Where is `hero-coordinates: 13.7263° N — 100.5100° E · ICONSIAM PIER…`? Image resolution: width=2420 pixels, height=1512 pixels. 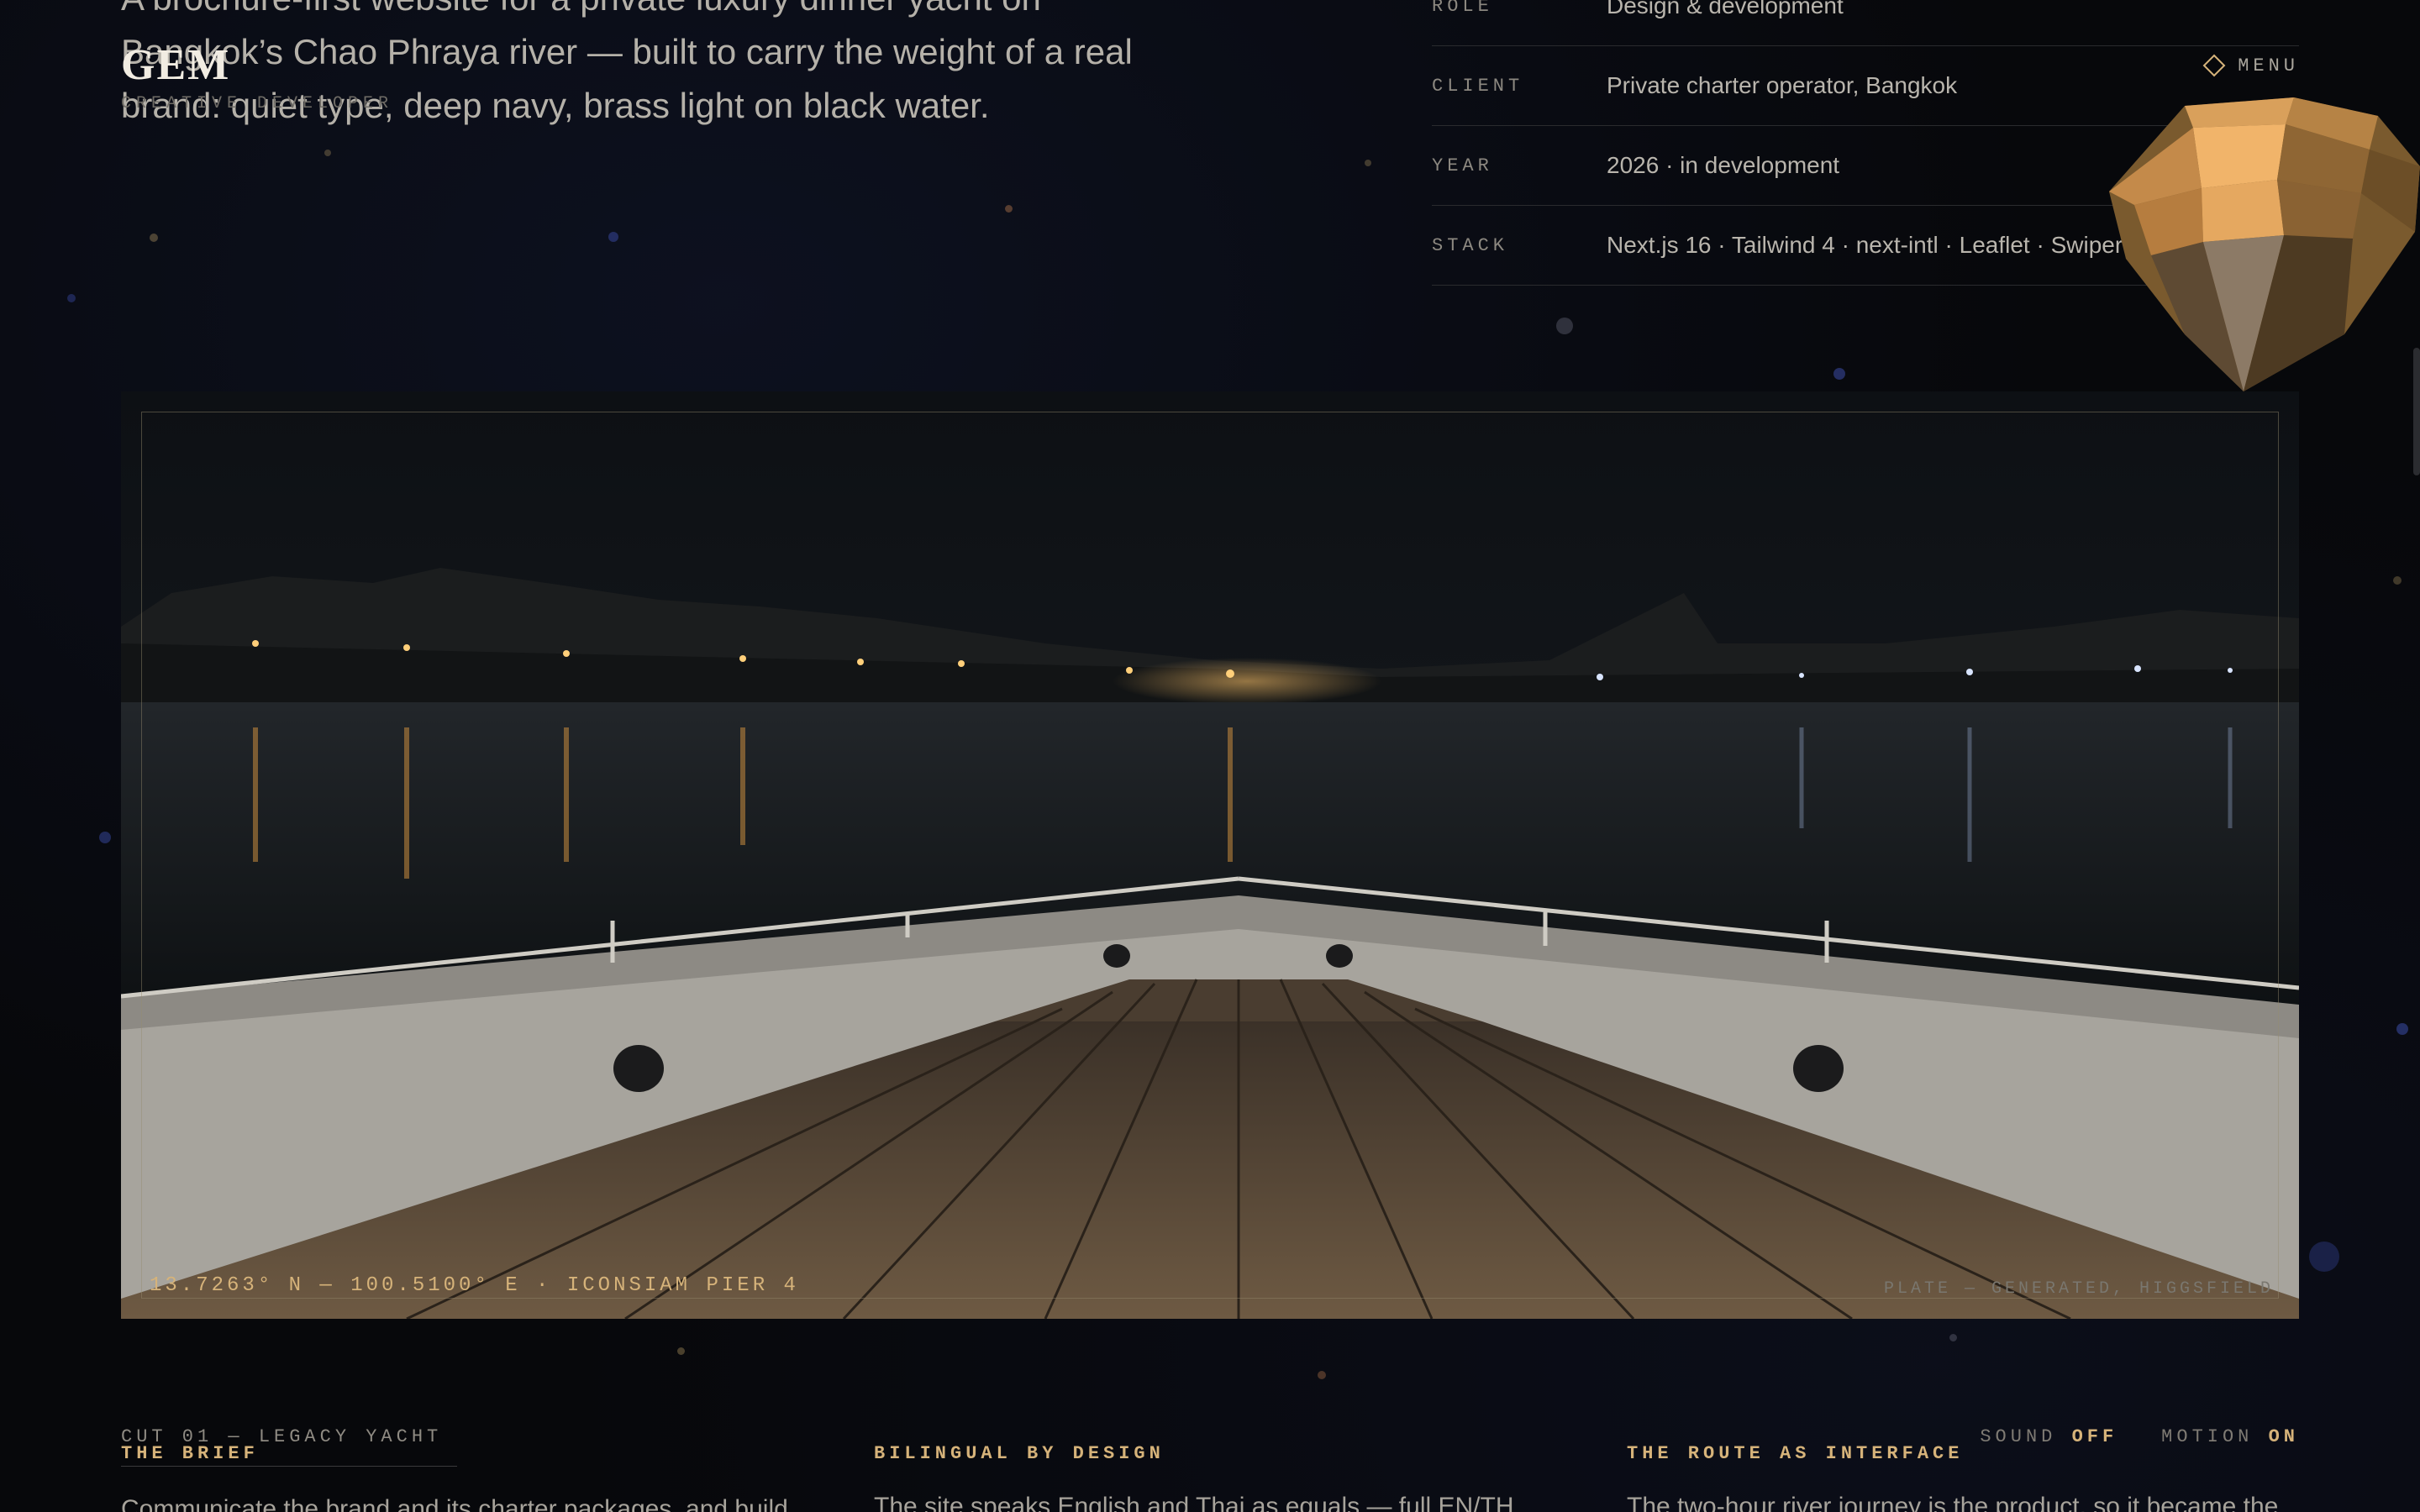 hero-coordinates: 13.7263° N — 100.5100° E · ICONSIAM PIER… is located at coordinates (475, 1285).